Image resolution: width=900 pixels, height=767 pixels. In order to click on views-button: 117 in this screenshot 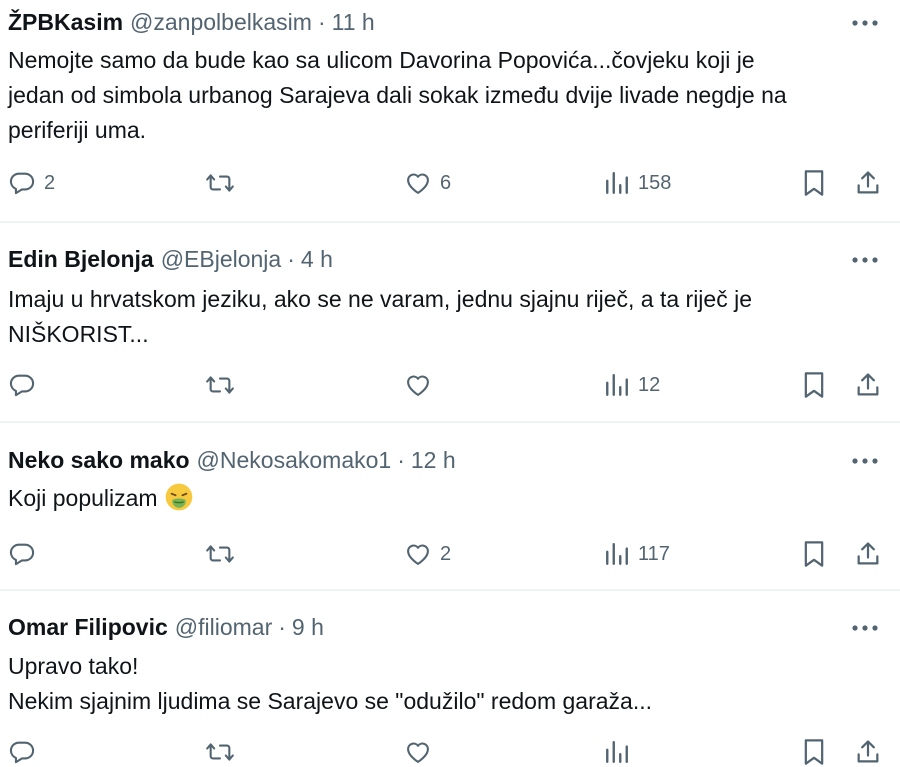, I will do `click(637, 554)`.